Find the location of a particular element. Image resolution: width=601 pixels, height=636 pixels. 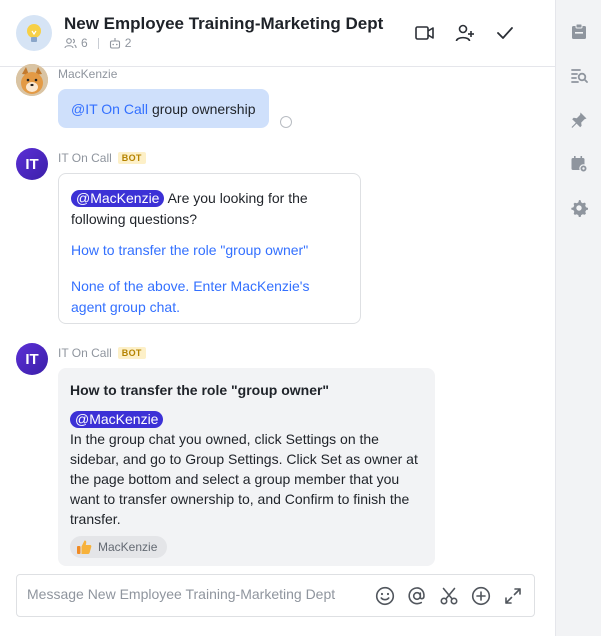

option-link: How to transfer the role "group owner" is located at coordinates (209, 250).